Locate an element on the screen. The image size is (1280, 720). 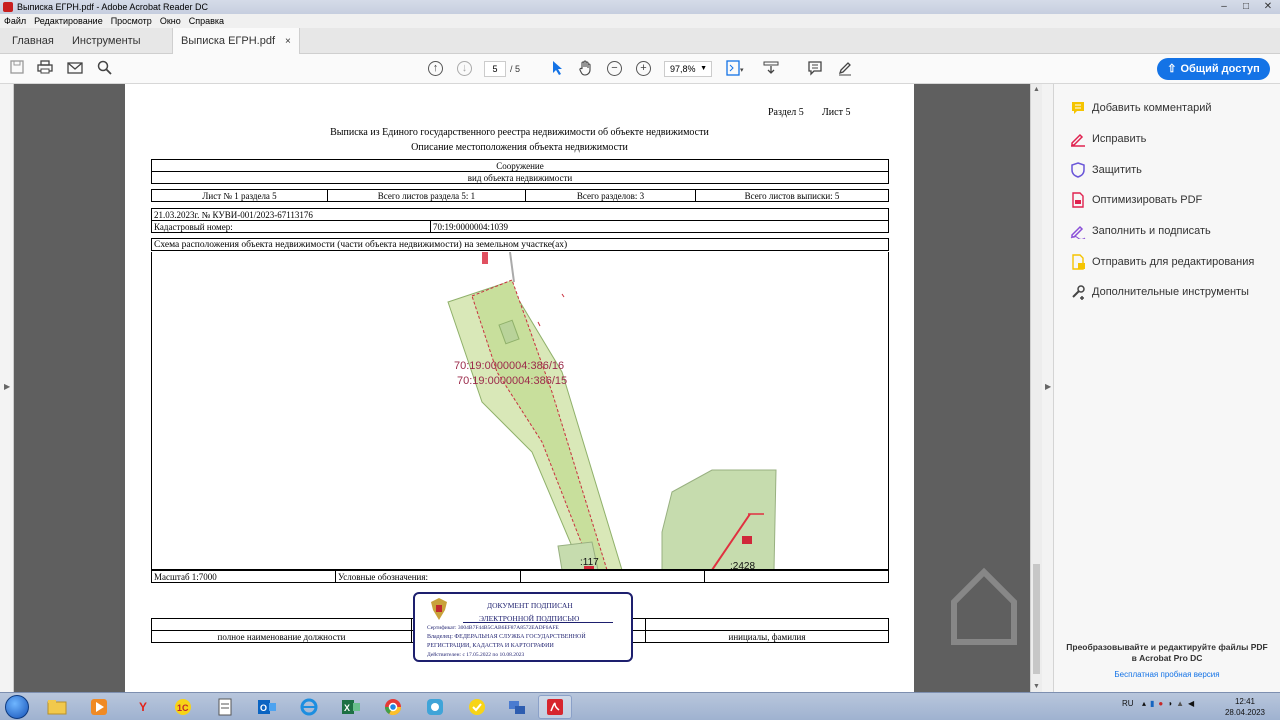
tool-protect: Защитить is located at coordinates (1106, 170).